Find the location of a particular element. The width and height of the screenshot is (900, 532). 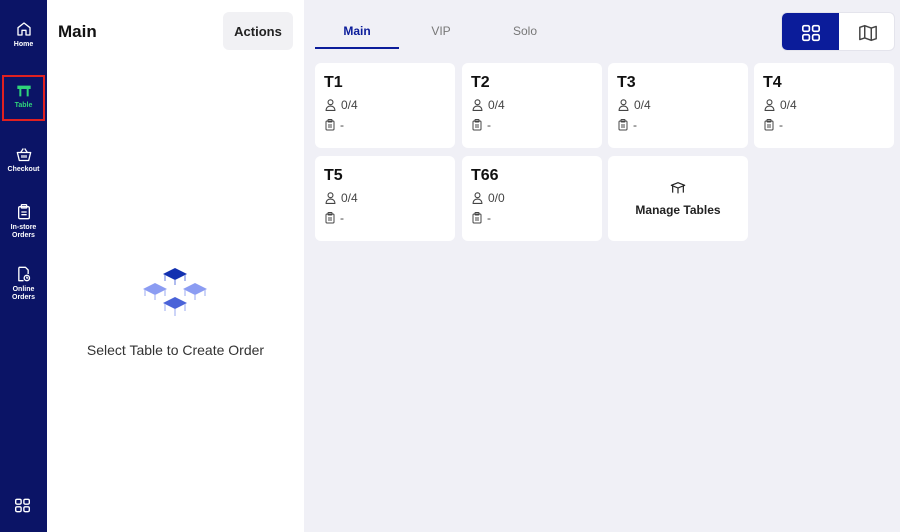

sidebar-item-in-store-orders: In-store Orders is located at coordinates (23, 222).